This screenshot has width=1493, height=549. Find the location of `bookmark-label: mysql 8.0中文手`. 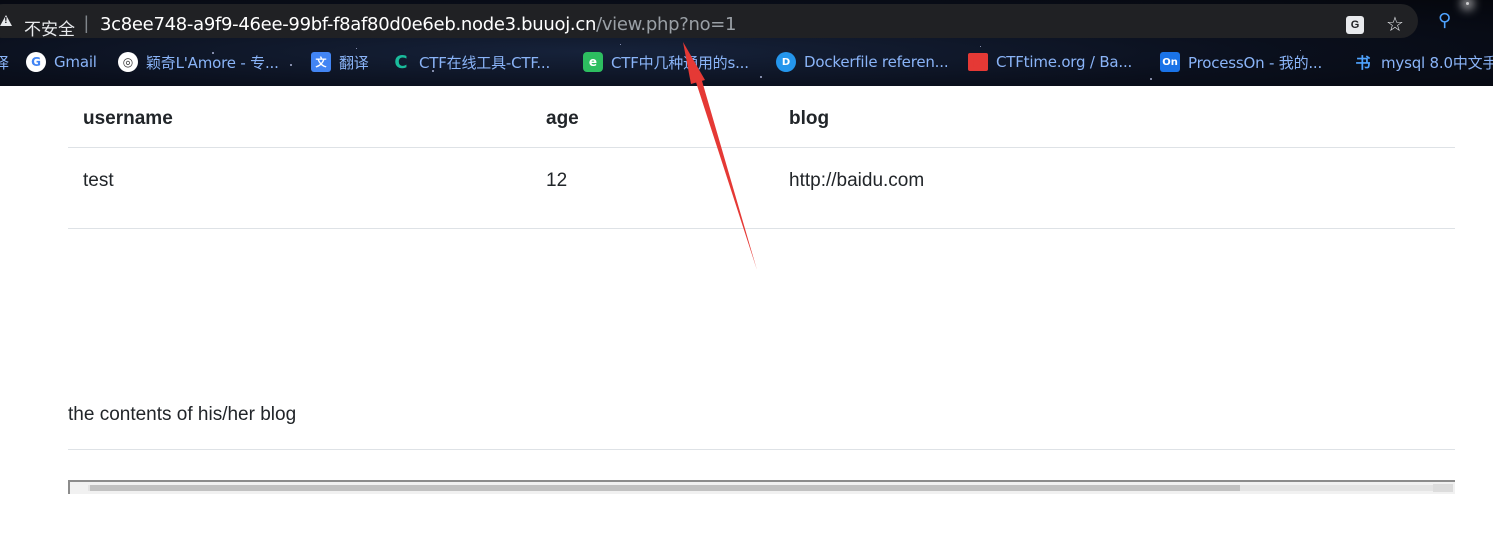

bookmark-label: mysql 8.0中文手 is located at coordinates (1437, 62).